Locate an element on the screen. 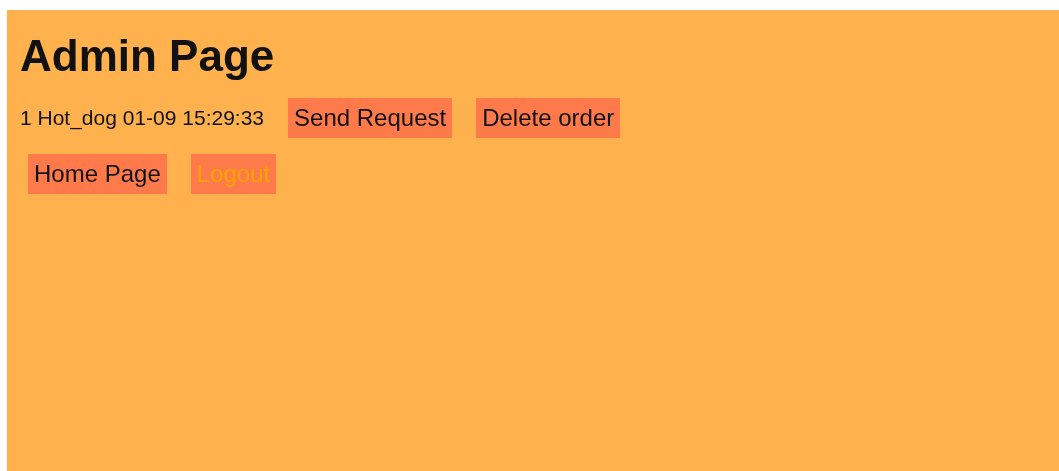 Image resolution: width=1059 pixels, height=471 pixels. order-text: 1 Hot_dog 01-09 15:29:33 is located at coordinates (142, 118).